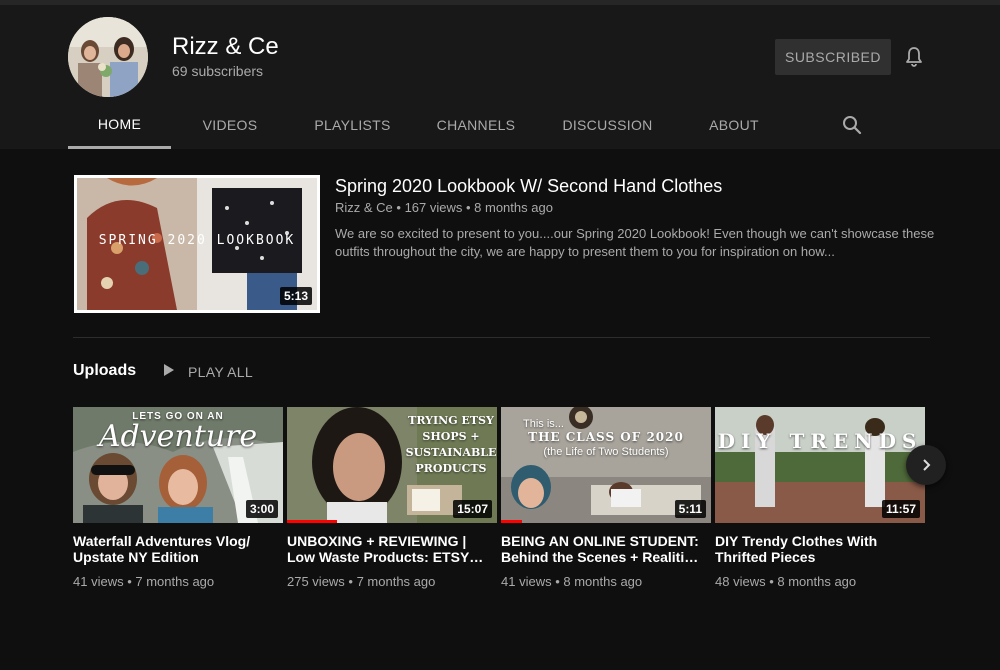 This screenshot has height=670, width=1000. Describe the element at coordinates (444, 207) in the screenshot. I see `featured-video-meta: Rizz & Ce • 167 views • 8 months ago` at that location.